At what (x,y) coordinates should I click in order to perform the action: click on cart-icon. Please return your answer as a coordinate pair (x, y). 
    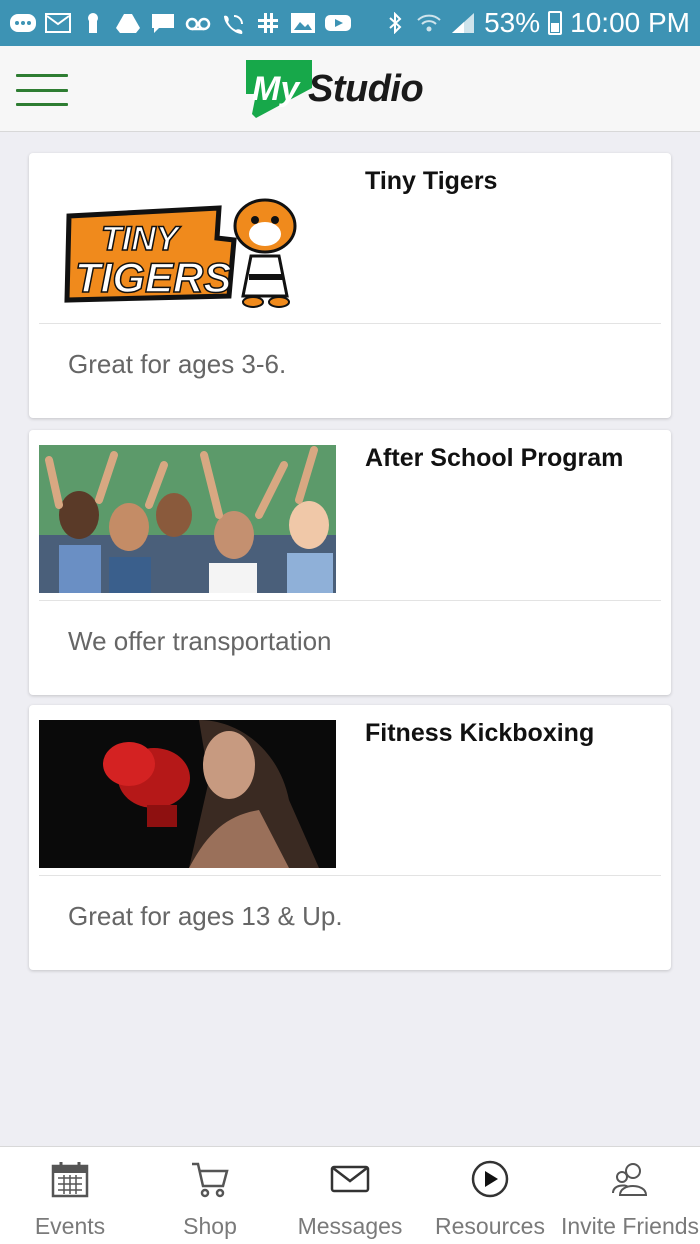
    Looking at the image, I should click on (210, 1180).